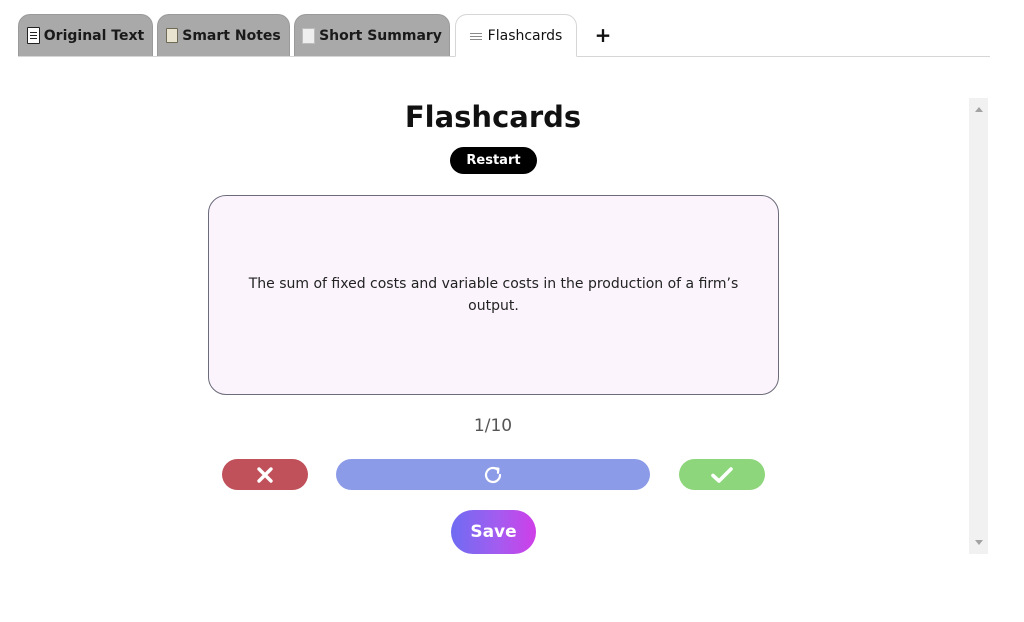  What do you see at coordinates (493, 160) in the screenshot?
I see `restart-button: Restart` at bounding box center [493, 160].